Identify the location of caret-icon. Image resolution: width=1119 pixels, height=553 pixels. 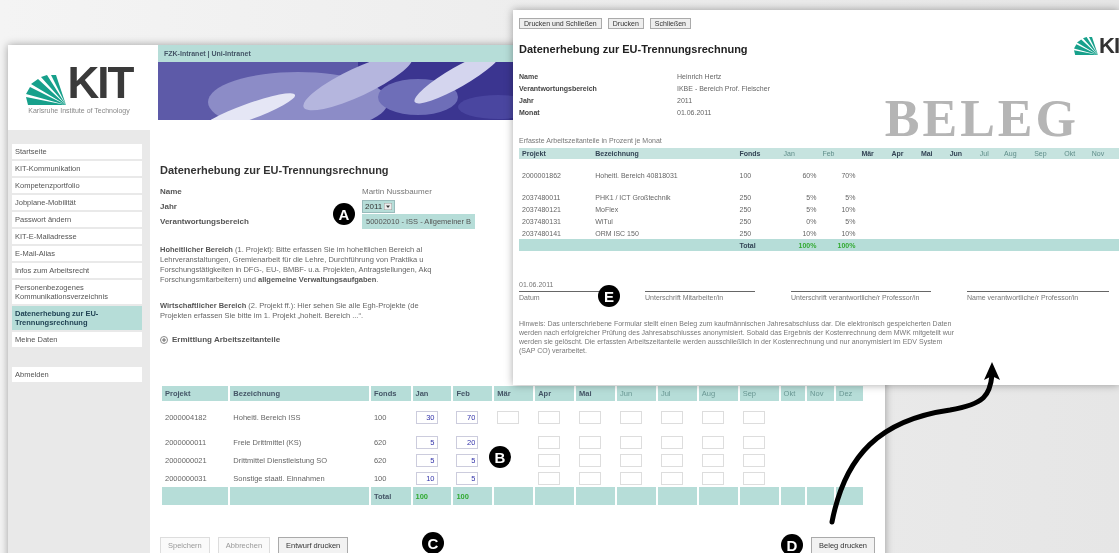
(388, 206).